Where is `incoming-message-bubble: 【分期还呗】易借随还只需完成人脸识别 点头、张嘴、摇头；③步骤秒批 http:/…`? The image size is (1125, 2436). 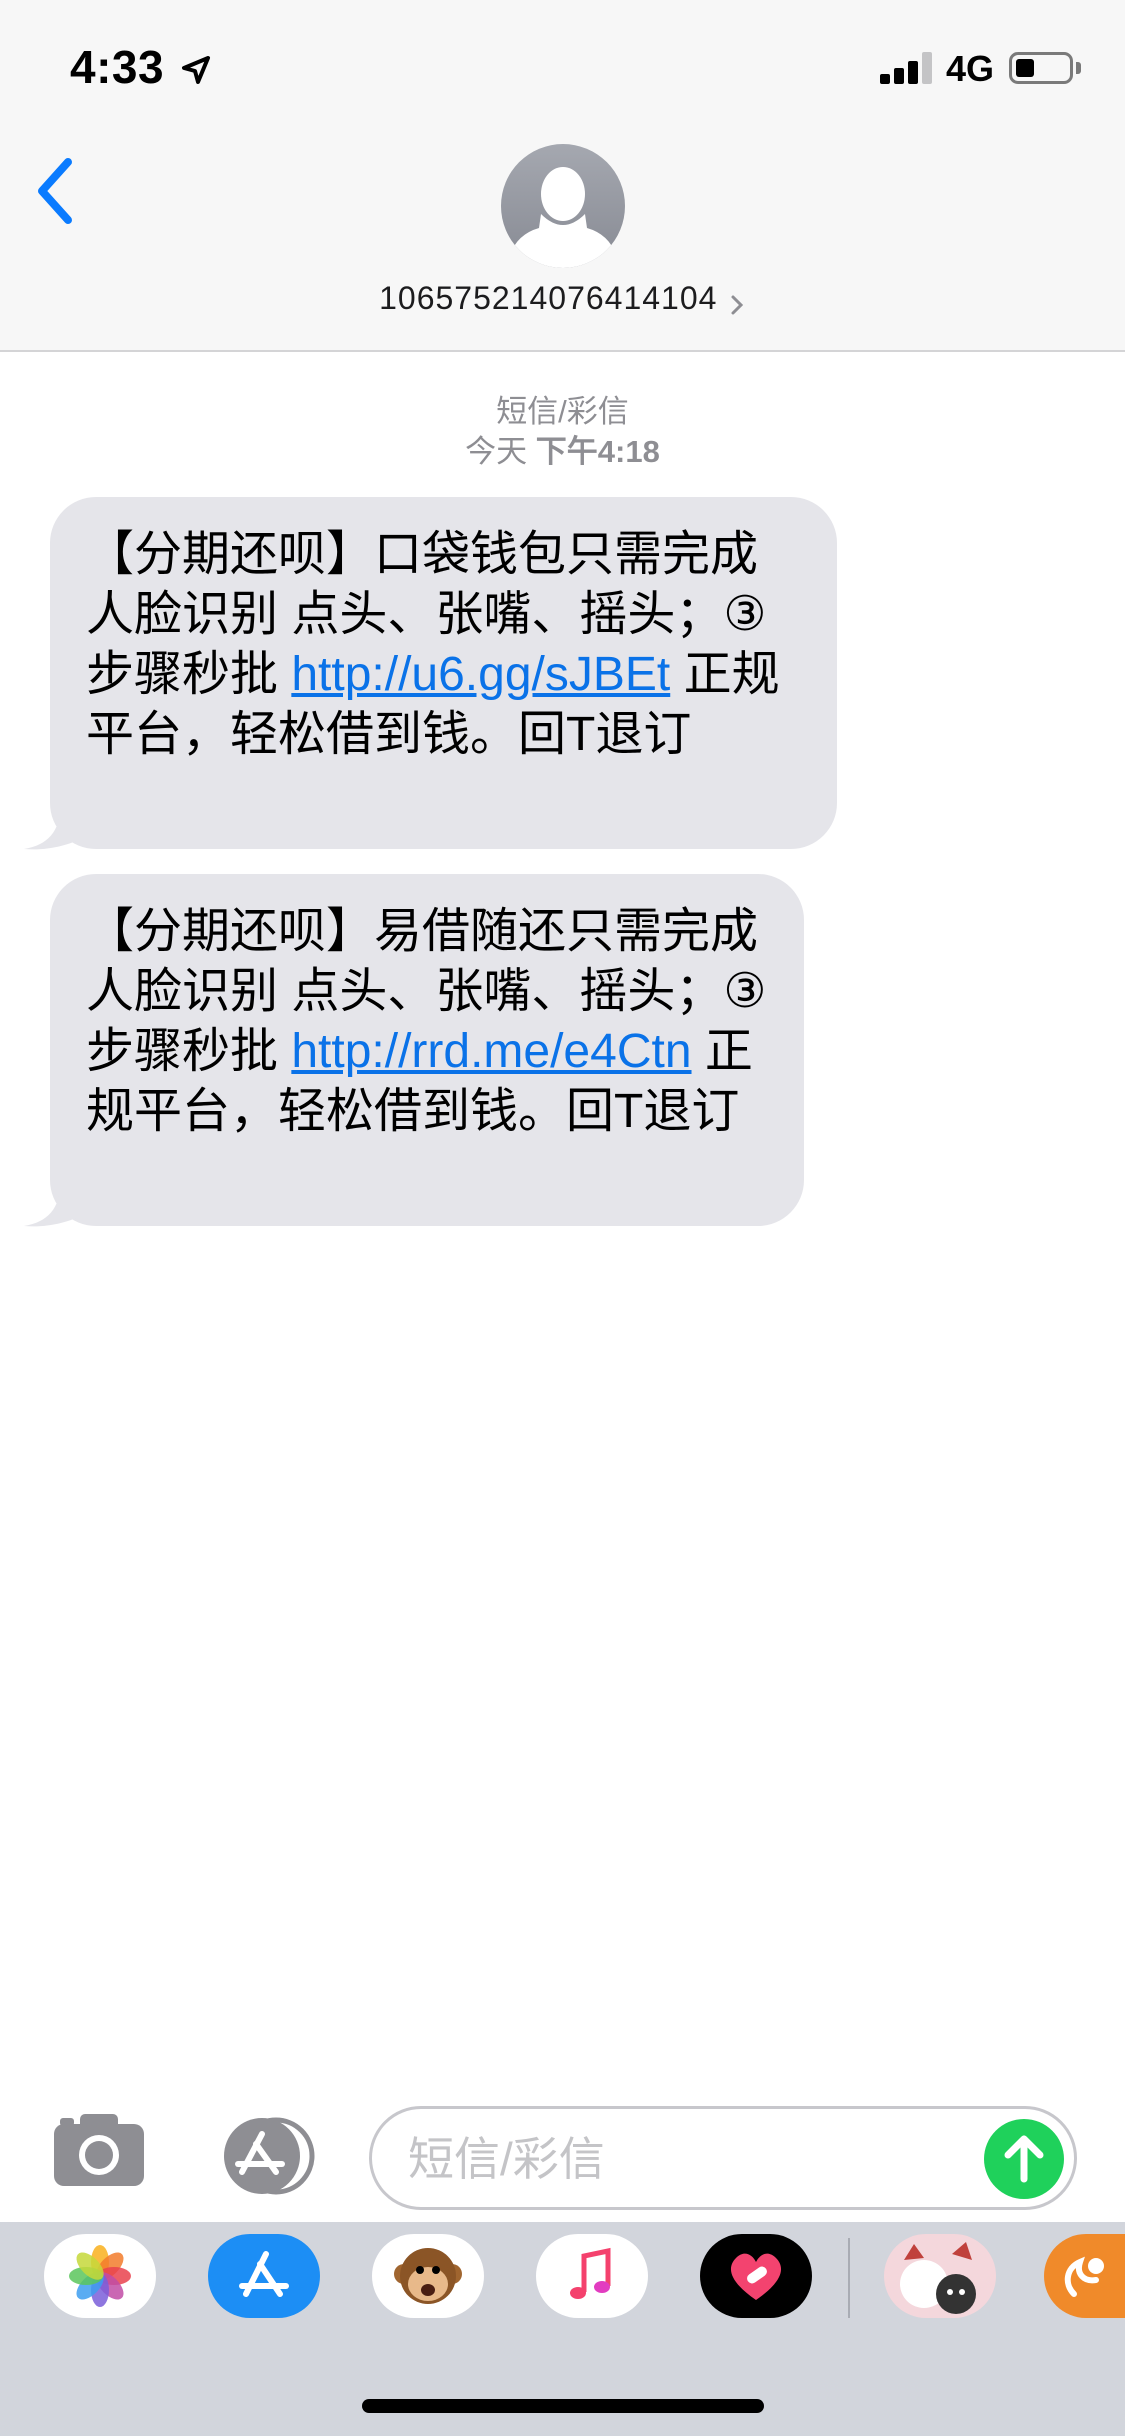 incoming-message-bubble: 【分期还呗】易借随还只需完成人脸识别 点头、张嘴、摇头；③步骤秒批 http:/… is located at coordinates (414, 1050).